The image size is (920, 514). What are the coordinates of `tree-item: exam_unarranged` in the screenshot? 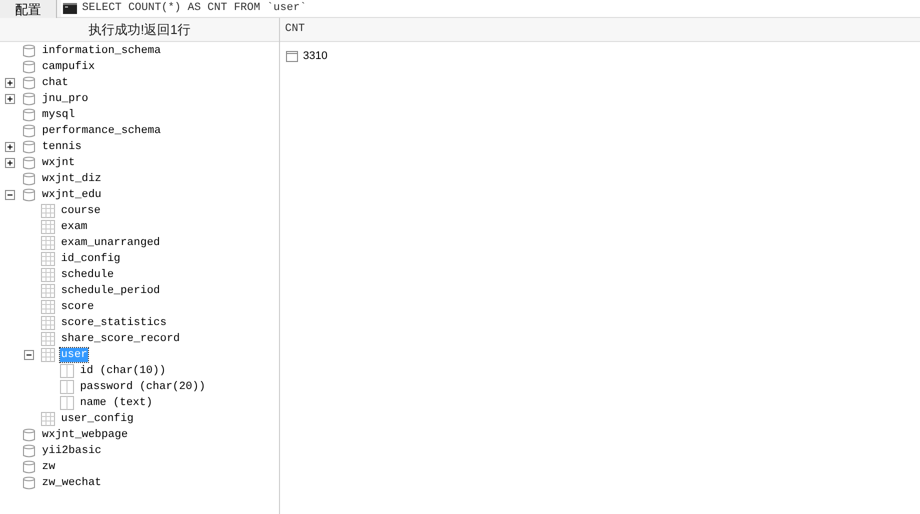 It's located at (111, 243).